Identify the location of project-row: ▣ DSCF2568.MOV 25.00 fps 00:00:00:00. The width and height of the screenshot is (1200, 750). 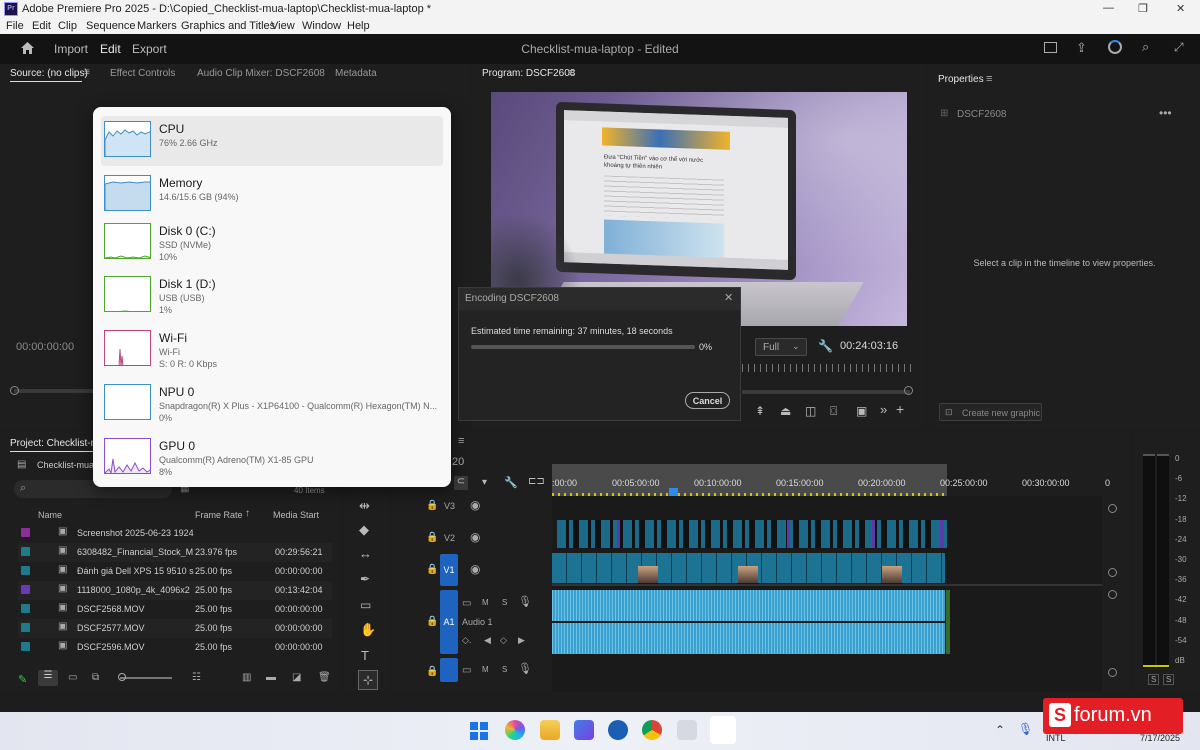
(175, 609).